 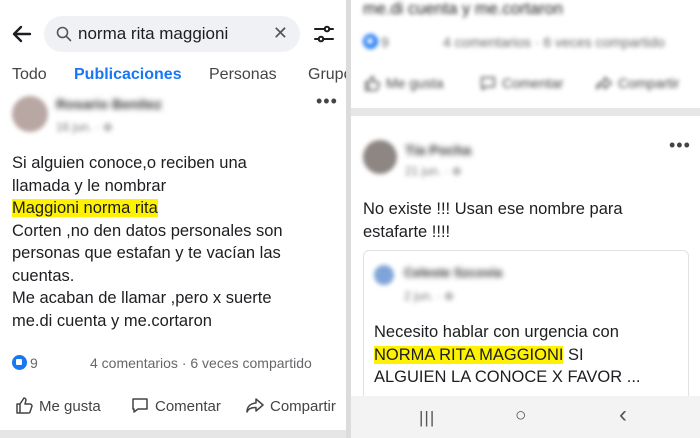 What do you see at coordinates (438, 150) in the screenshot?
I see `post-author: Tía Pocha` at bounding box center [438, 150].